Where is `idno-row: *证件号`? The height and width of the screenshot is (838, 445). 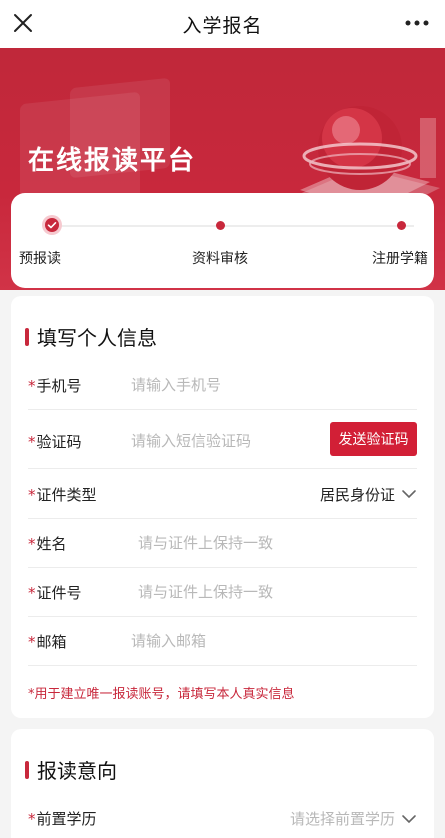 idno-row: *证件号 is located at coordinates (222, 592).